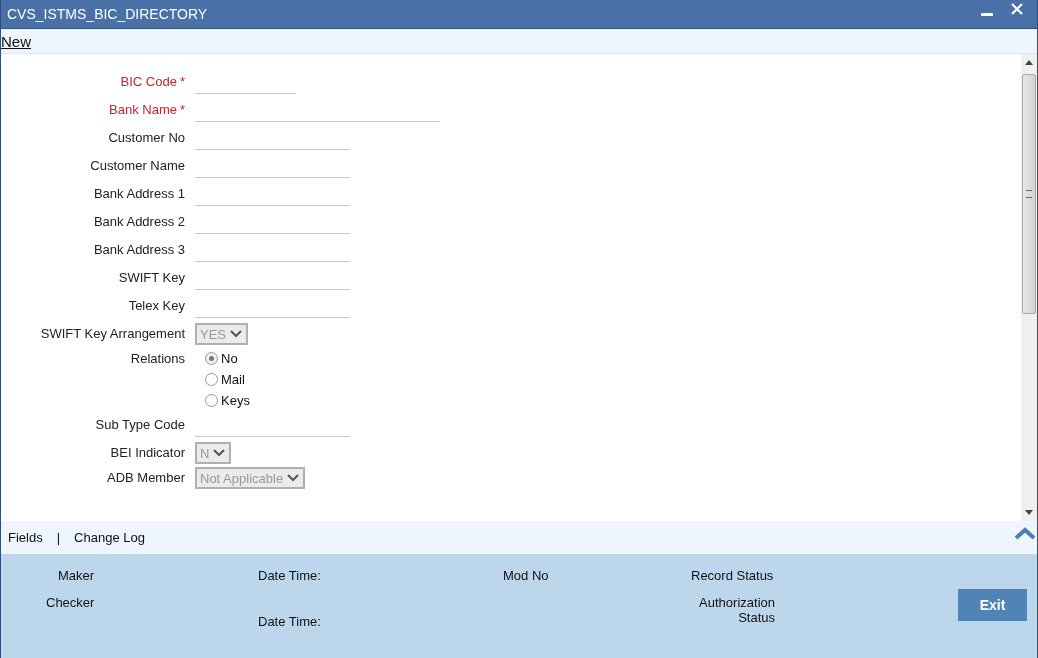 The image size is (1038, 658). I want to click on field-label: Bank Address 1, so click(139, 193).